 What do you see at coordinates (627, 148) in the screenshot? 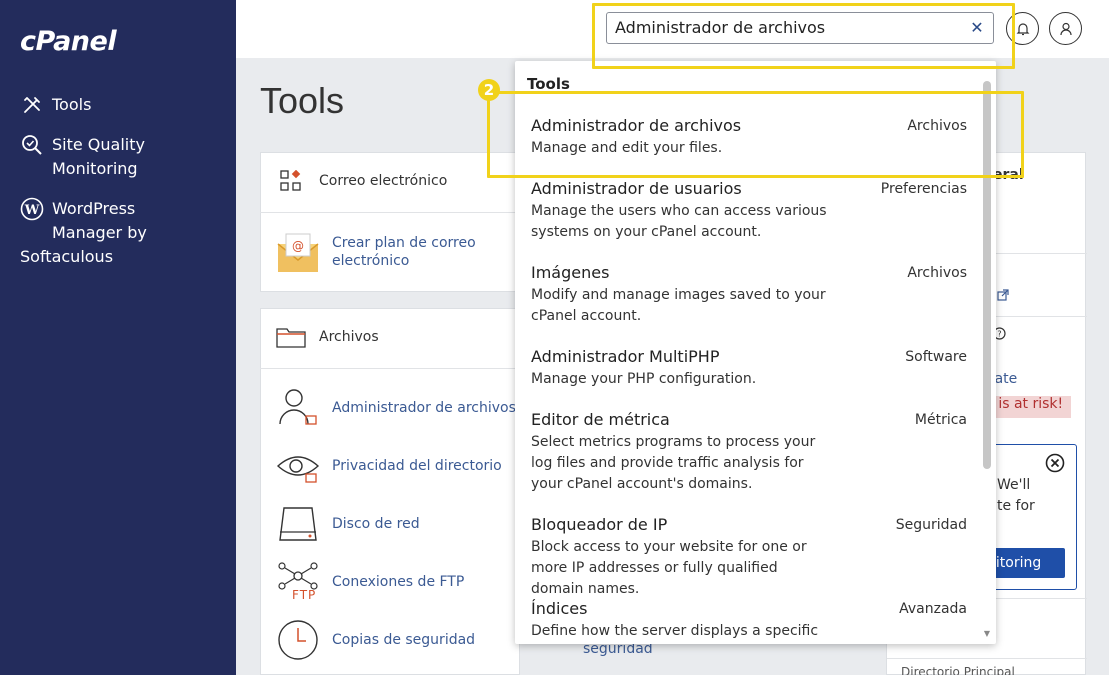
I see `result-desc: Manage and edit your files.` at bounding box center [627, 148].